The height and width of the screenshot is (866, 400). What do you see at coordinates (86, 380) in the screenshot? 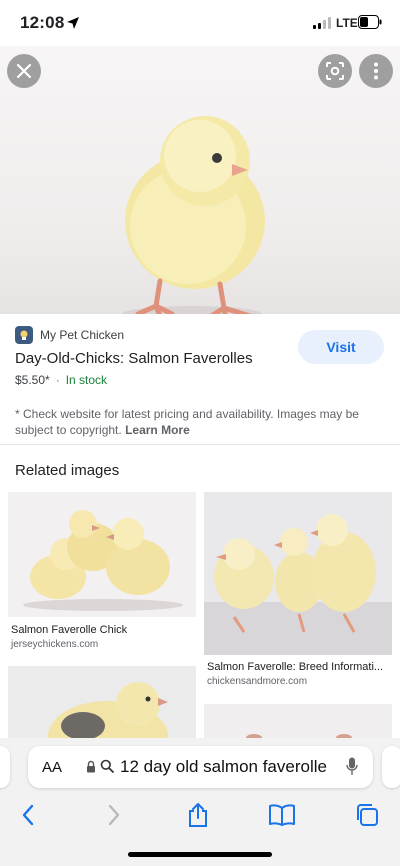
I see `stock-status: In stock` at bounding box center [86, 380].